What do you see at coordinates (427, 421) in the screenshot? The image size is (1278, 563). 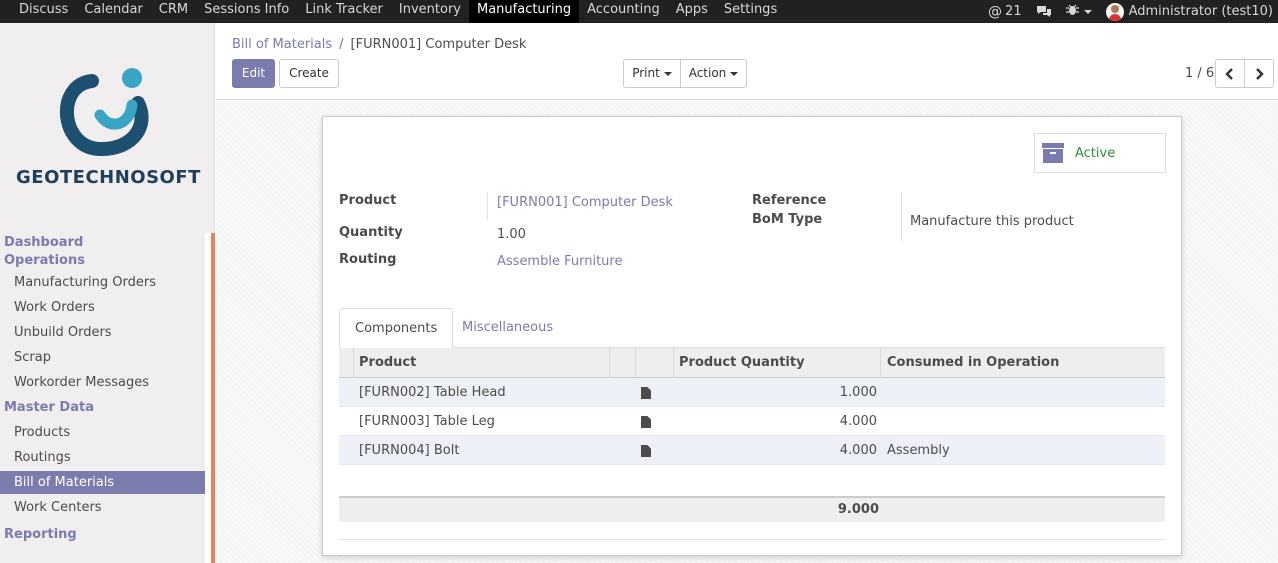 I see `cell-product: [FURN003] Table Leg` at bounding box center [427, 421].